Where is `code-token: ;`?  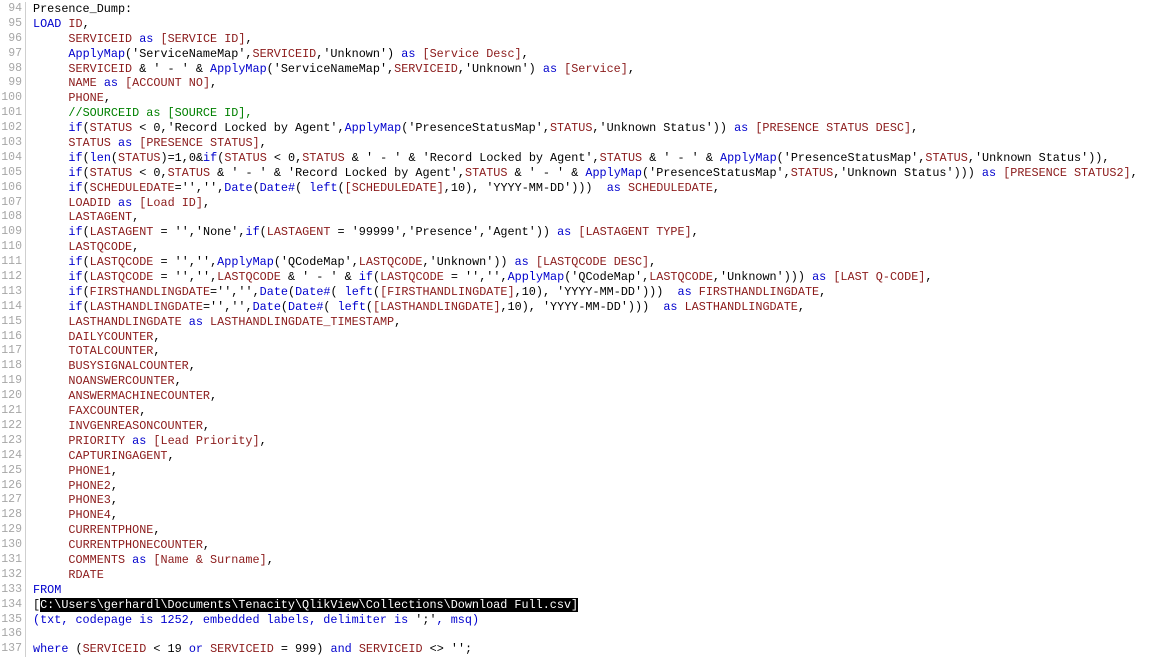 code-token: ; is located at coordinates (469, 649).